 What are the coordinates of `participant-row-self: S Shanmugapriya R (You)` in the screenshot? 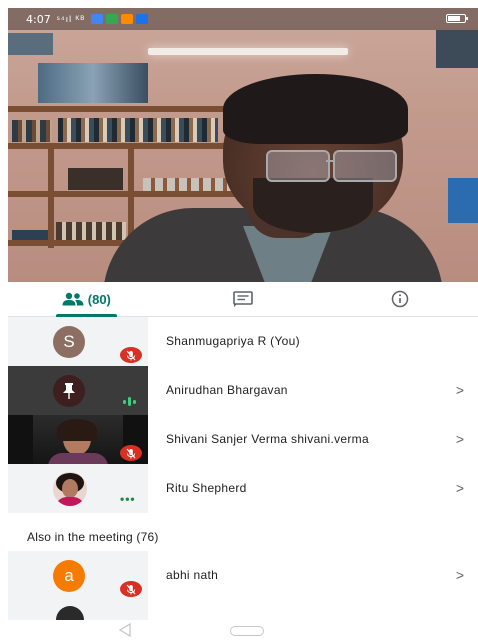 It's located at (243, 341).